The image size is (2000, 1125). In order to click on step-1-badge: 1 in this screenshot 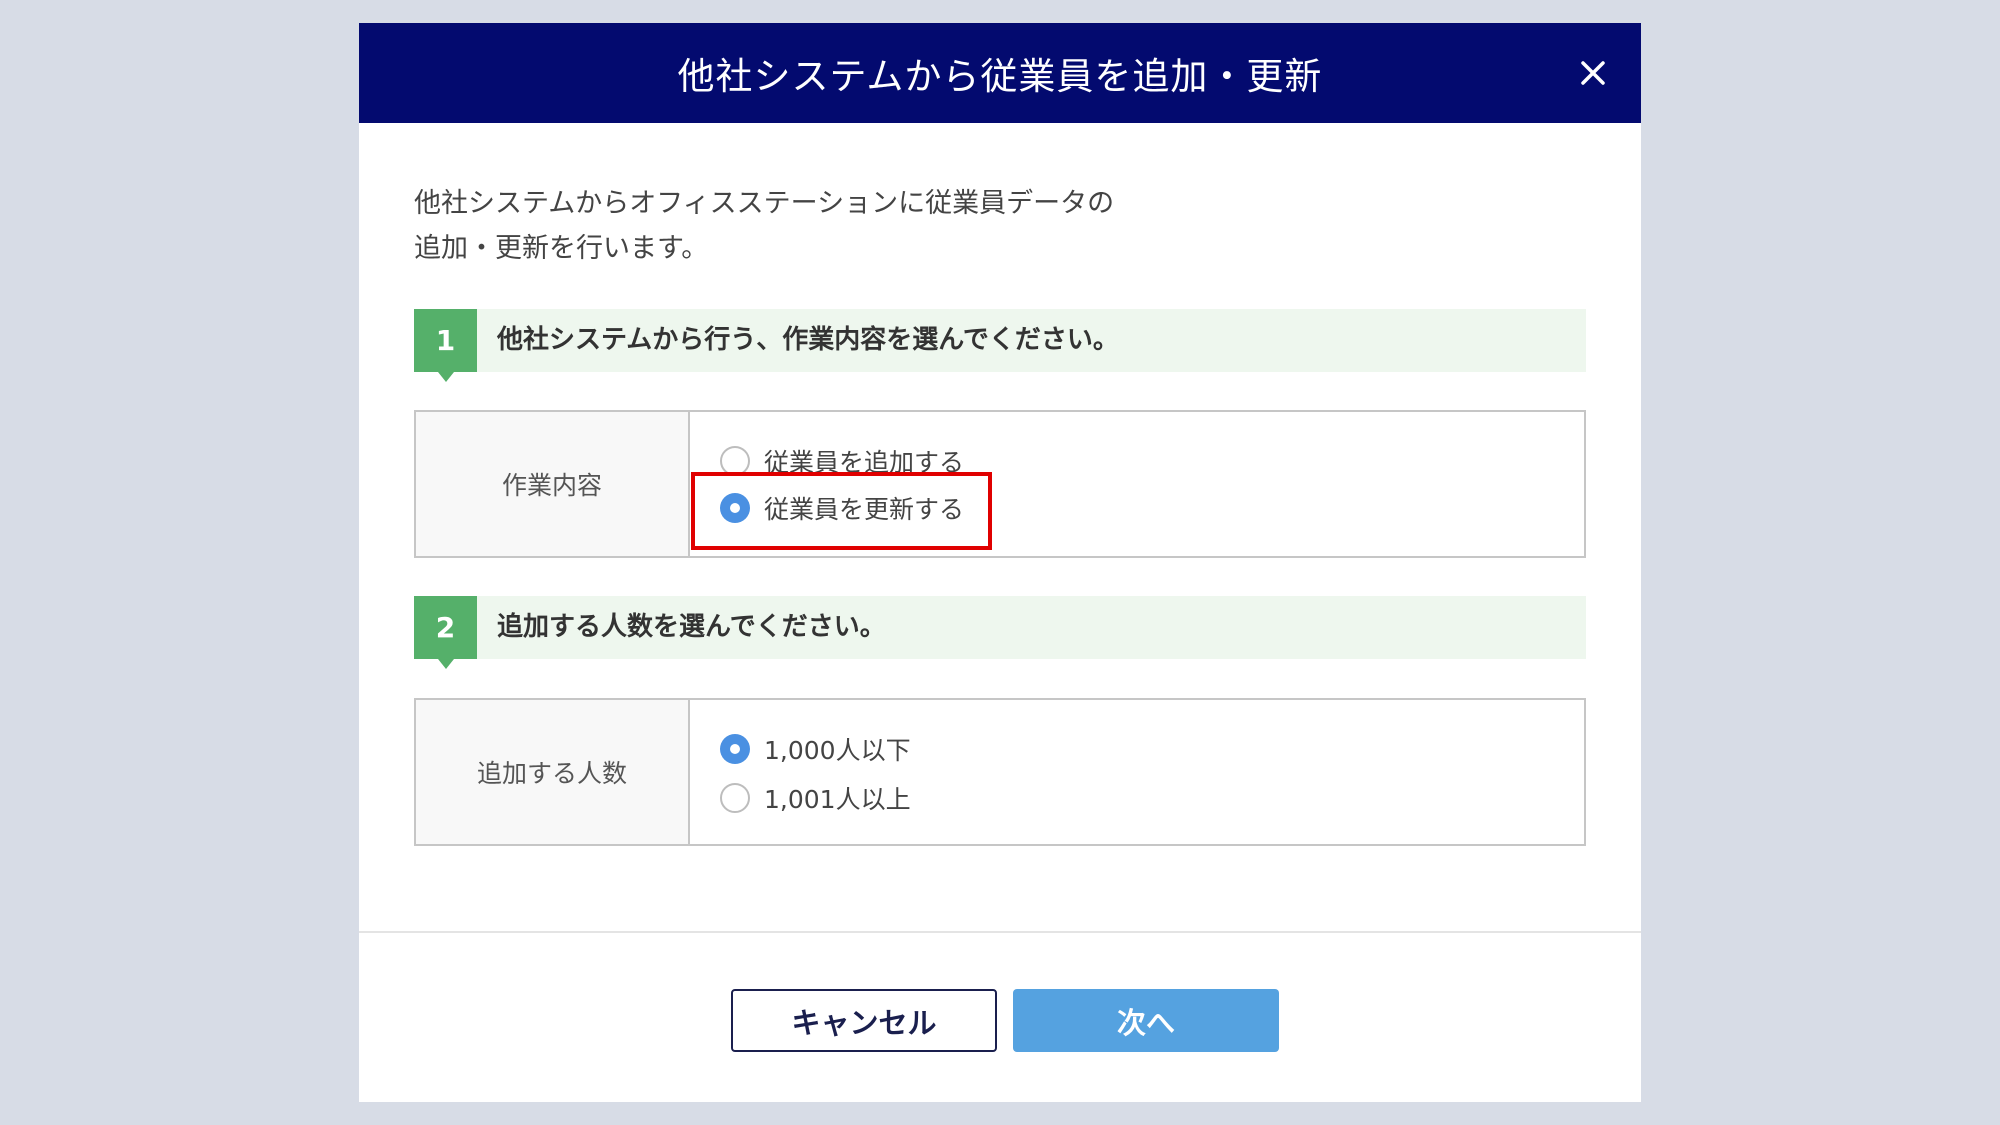, I will do `click(445, 345)`.